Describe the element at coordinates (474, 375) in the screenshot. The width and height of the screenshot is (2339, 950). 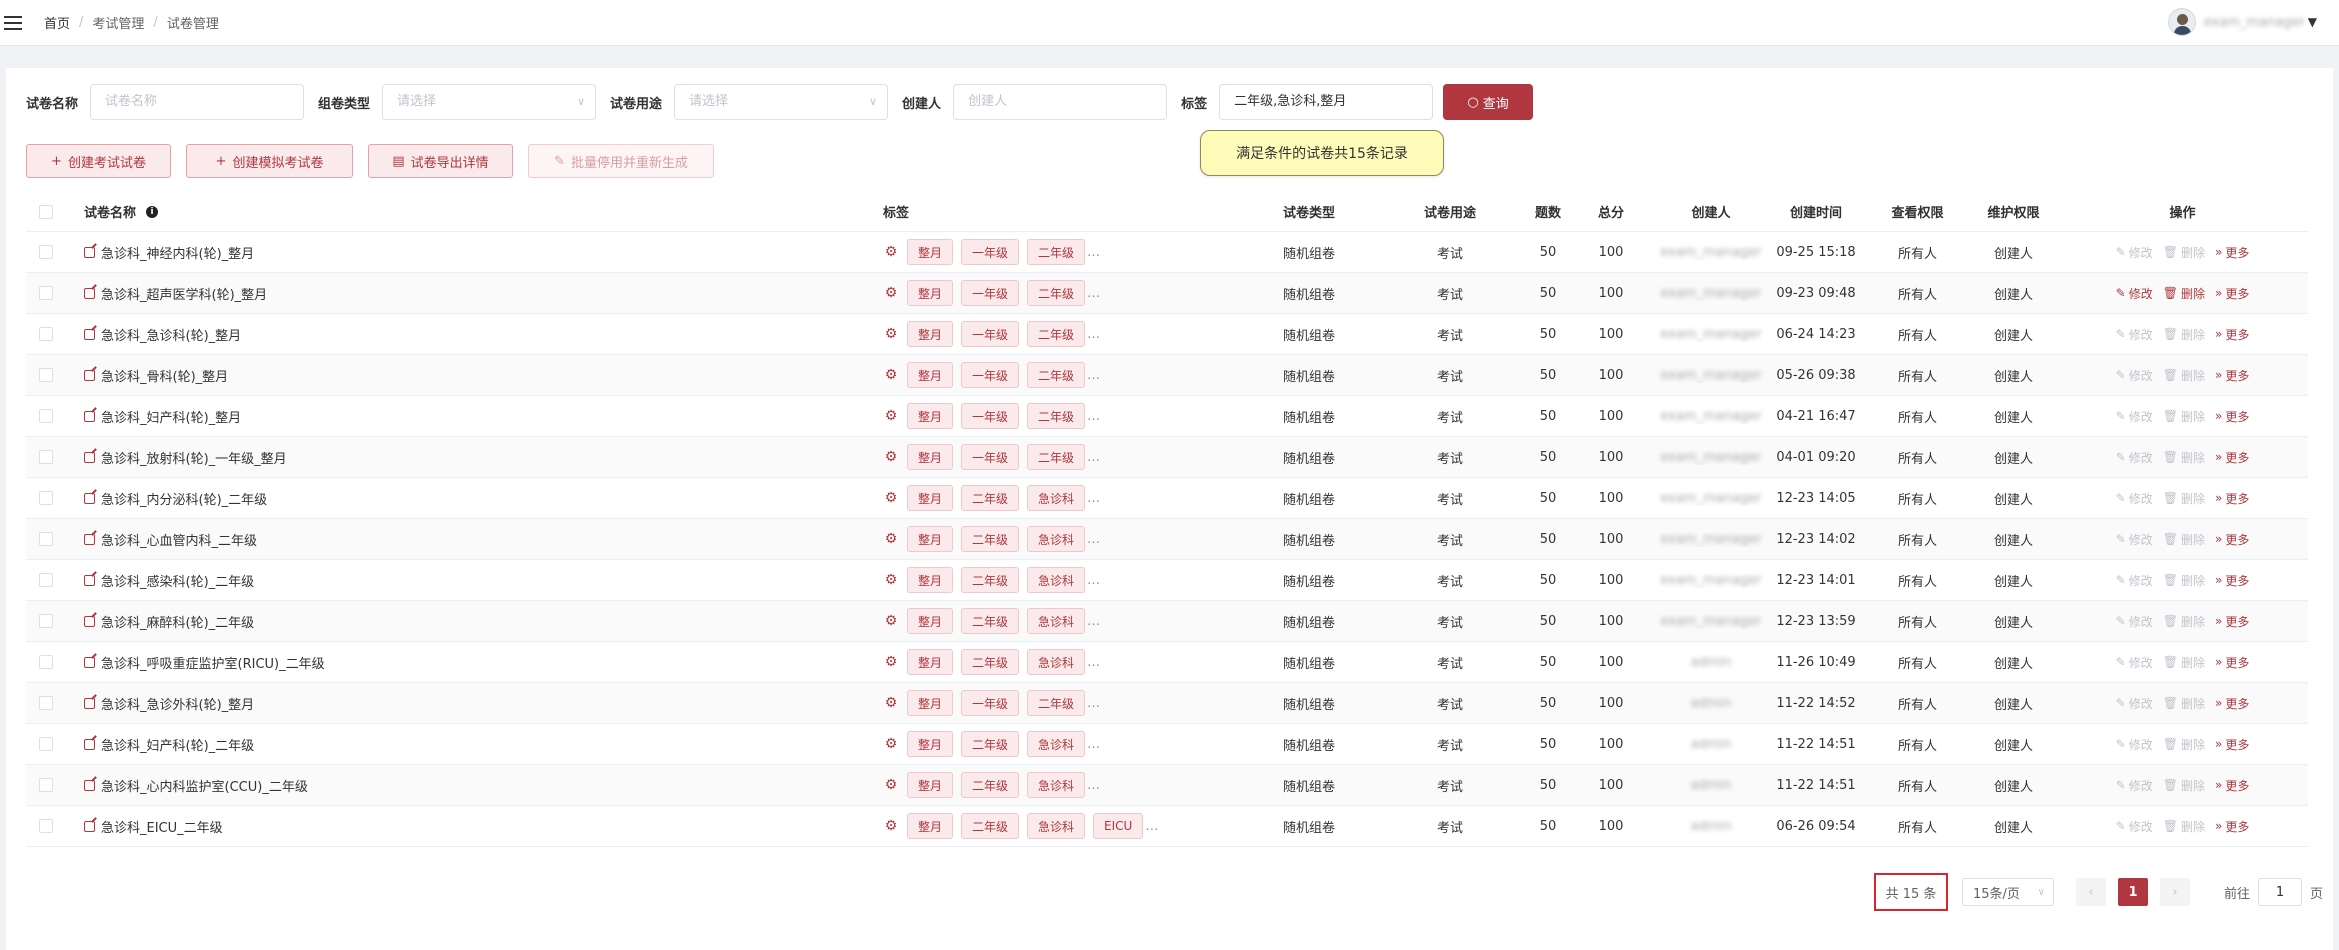
I see `paper-name-cell: 急诊科_骨科(轮)_整月` at that location.